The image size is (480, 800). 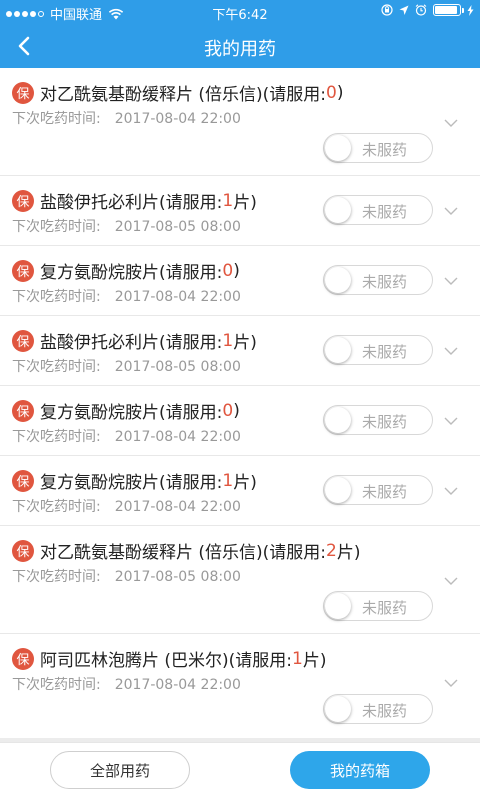 I want to click on medication-title: 保 对乙酰氨基酚缓释片 (倍乐信)(请服用: 0 ), so click(x=178, y=92).